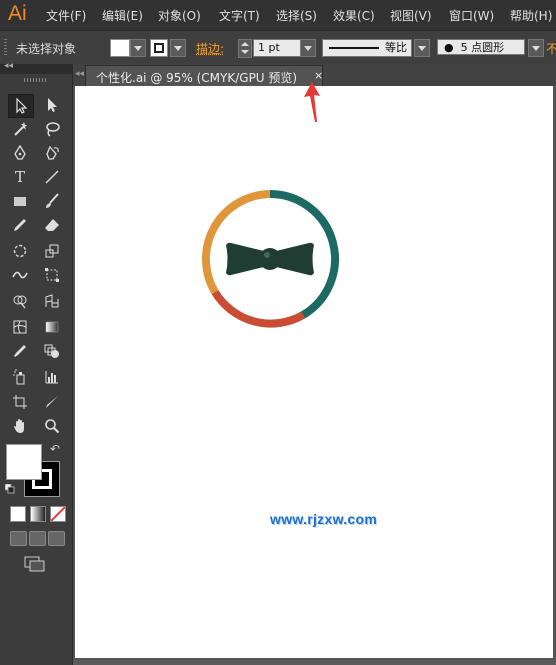  I want to click on bowtie-emblem, so click(270, 259).